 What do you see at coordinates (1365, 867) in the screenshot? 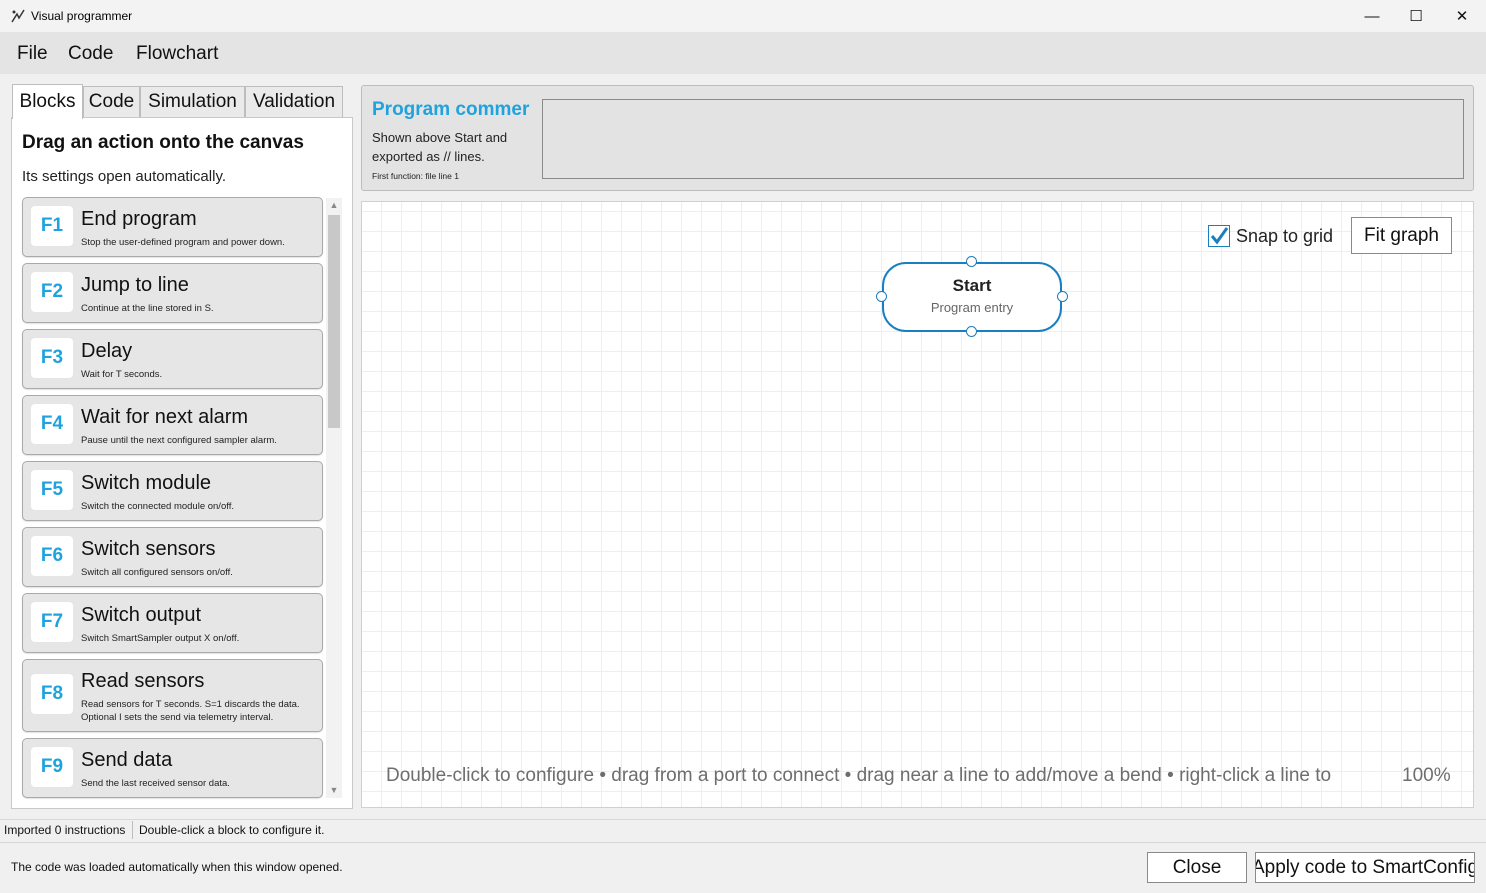
I see `apply-code-button: Apply code to SmartConfig` at bounding box center [1365, 867].